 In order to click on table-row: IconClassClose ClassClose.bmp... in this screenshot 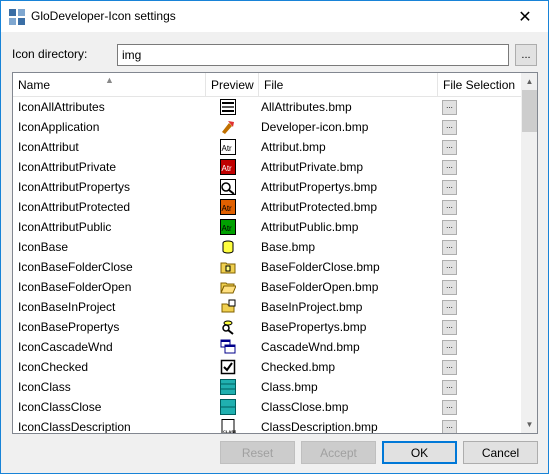, I will do `click(267, 407)`.